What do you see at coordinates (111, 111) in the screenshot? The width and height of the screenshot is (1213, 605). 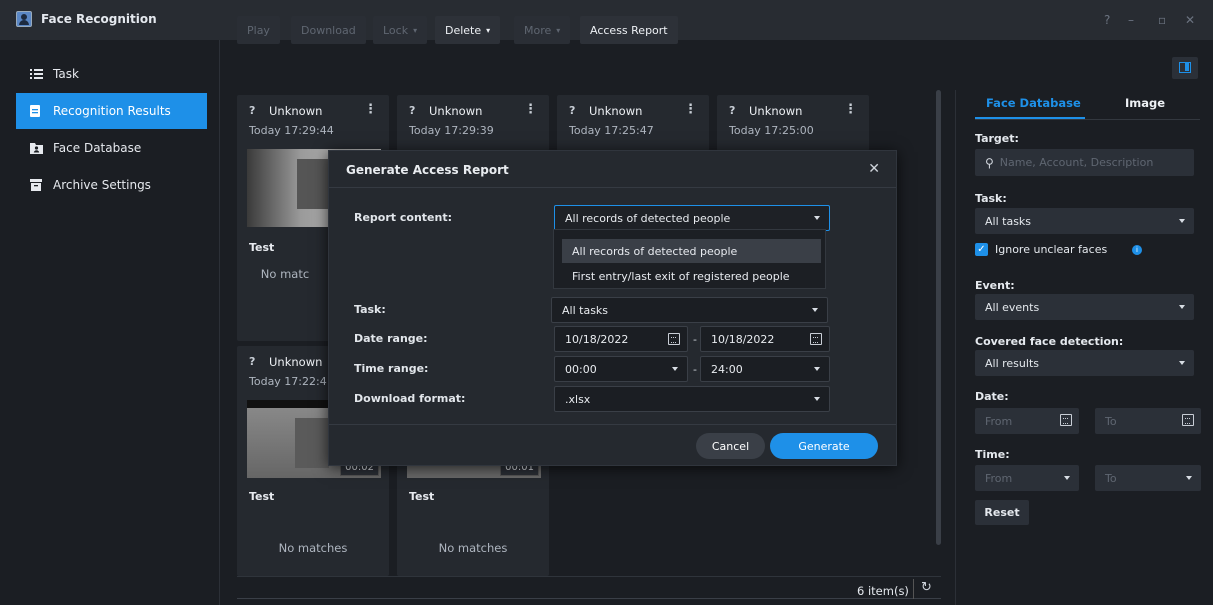 I see `sidebar-item-recognition-results: Recognition Results` at bounding box center [111, 111].